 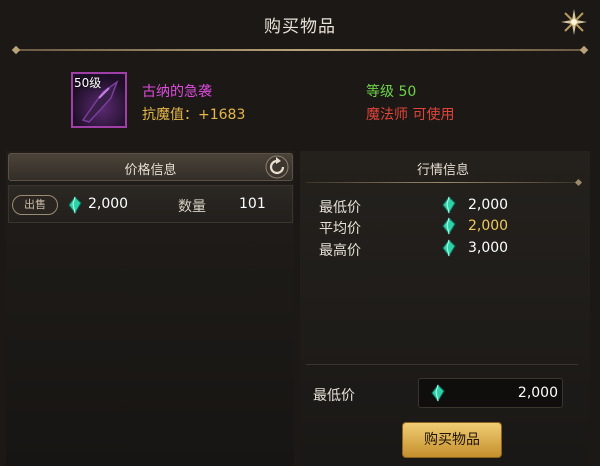 I want to click on refresh-icon, so click(x=277, y=167).